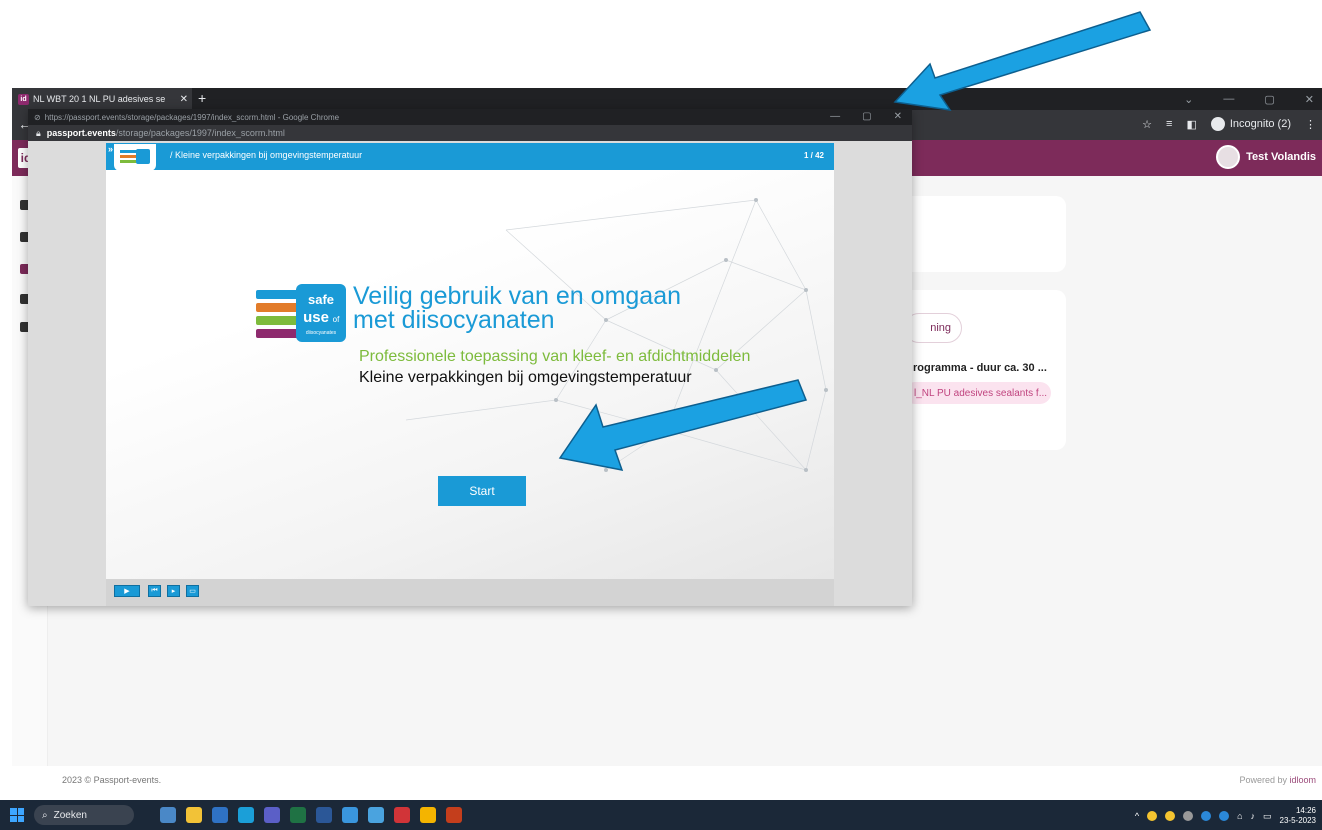 Image resolution: width=1322 pixels, height=830 pixels. I want to click on network-icon: ⌂, so click(1239, 816).